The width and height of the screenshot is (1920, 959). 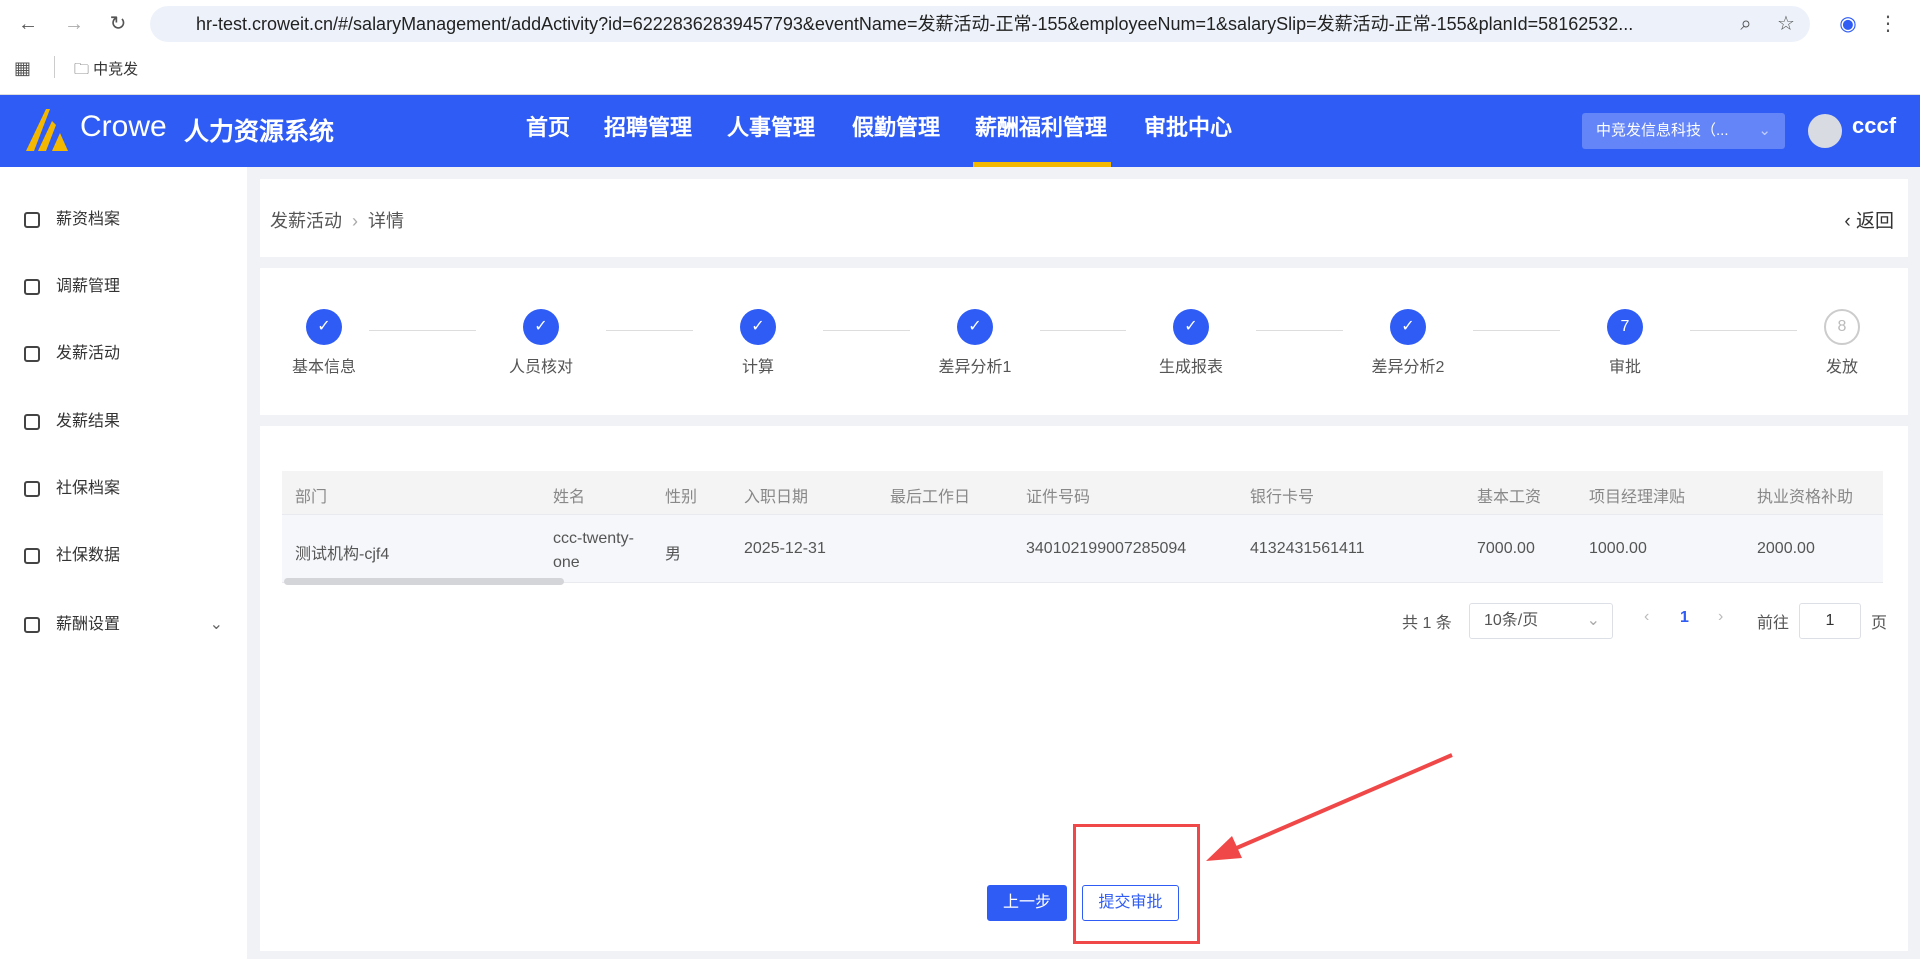 I want to click on table-cell: 7000.00, so click(x=1506, y=548).